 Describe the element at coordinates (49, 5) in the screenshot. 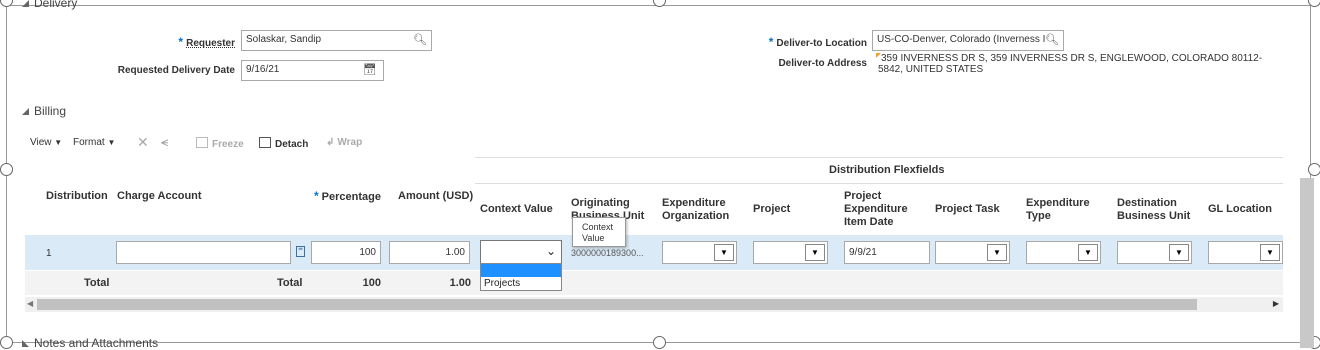

I see `delivery-section-header: Delivery` at that location.